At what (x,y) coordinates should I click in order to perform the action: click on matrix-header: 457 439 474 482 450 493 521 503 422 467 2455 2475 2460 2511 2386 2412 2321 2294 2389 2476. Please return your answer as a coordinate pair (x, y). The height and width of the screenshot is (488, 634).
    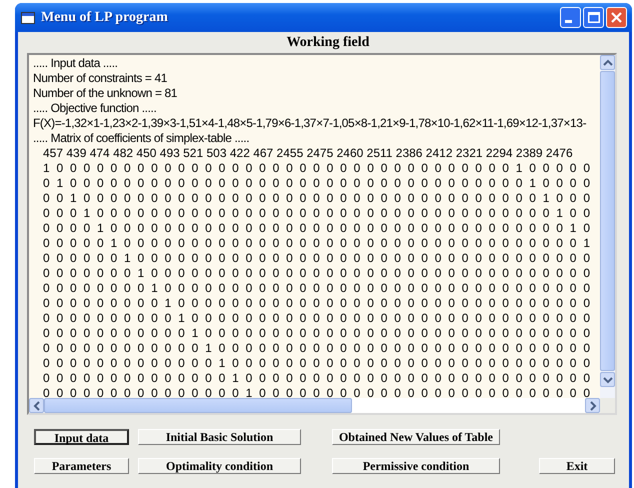
    Looking at the image, I should click on (308, 153).